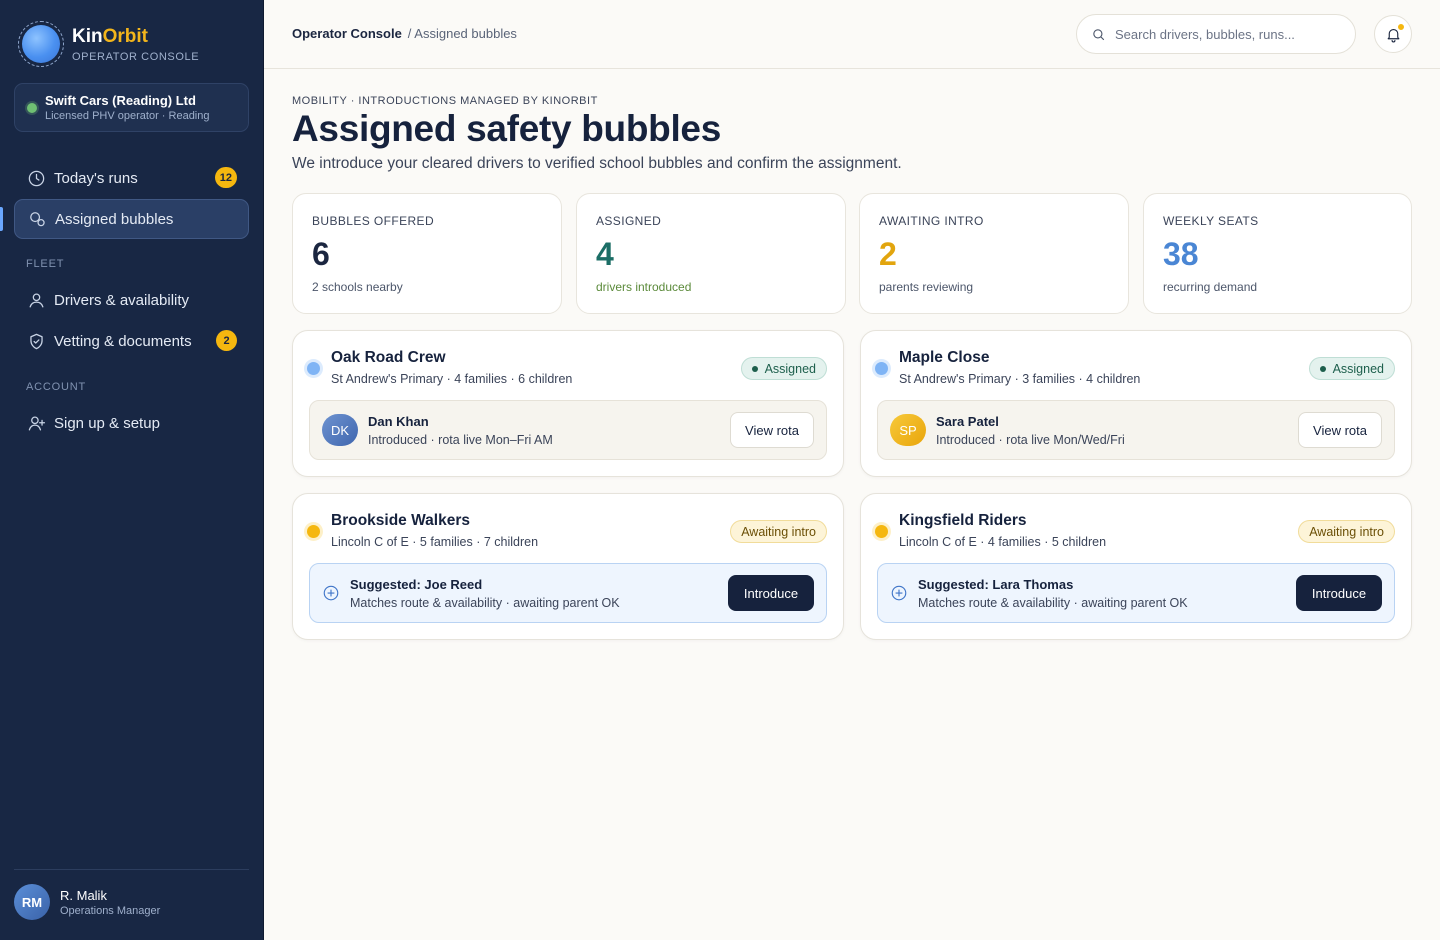 Image resolution: width=1440 pixels, height=940 pixels. Describe the element at coordinates (36, 178) in the screenshot. I see `clock-icon` at that location.